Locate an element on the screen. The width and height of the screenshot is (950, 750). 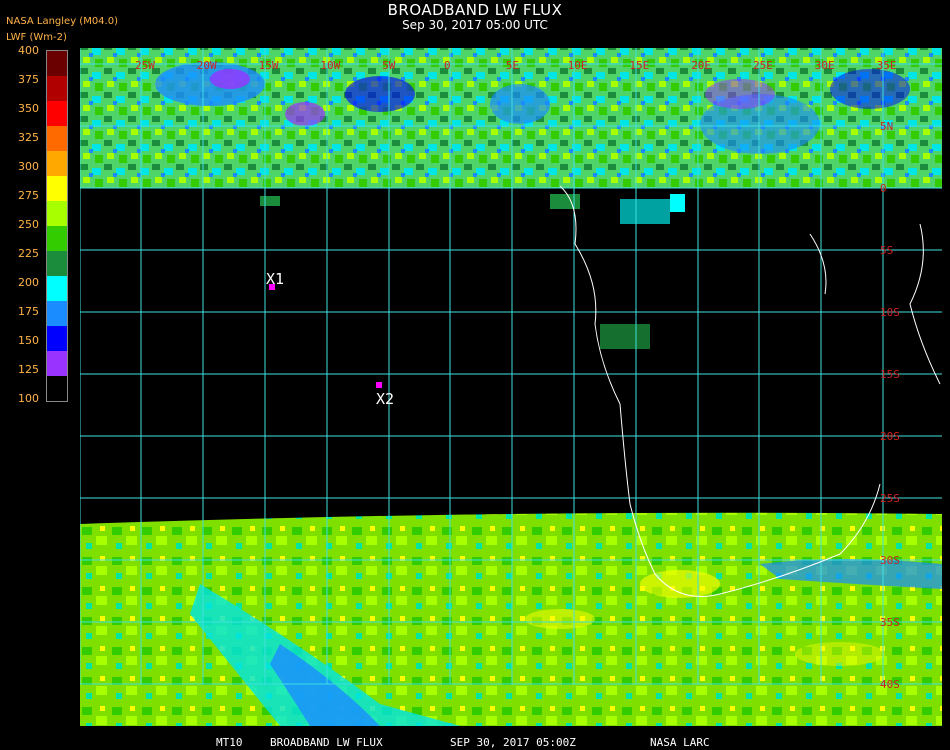
colorbar-tick-label: 250 is located at coordinates (28, 224).